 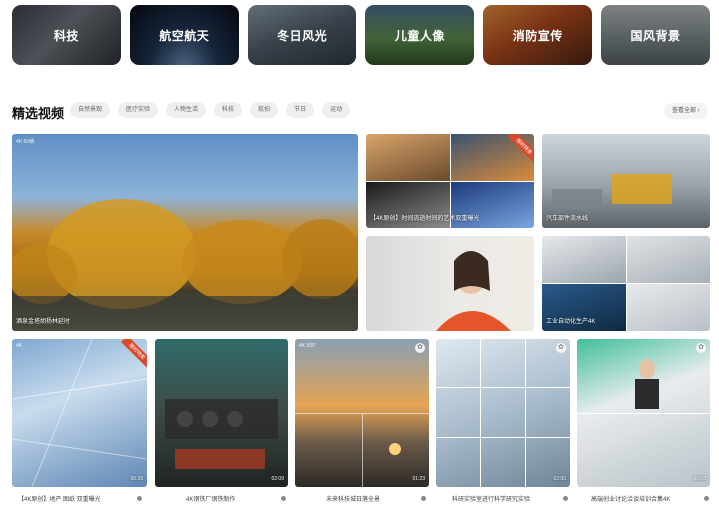 I want to click on woman-image, so click(x=473, y=291).